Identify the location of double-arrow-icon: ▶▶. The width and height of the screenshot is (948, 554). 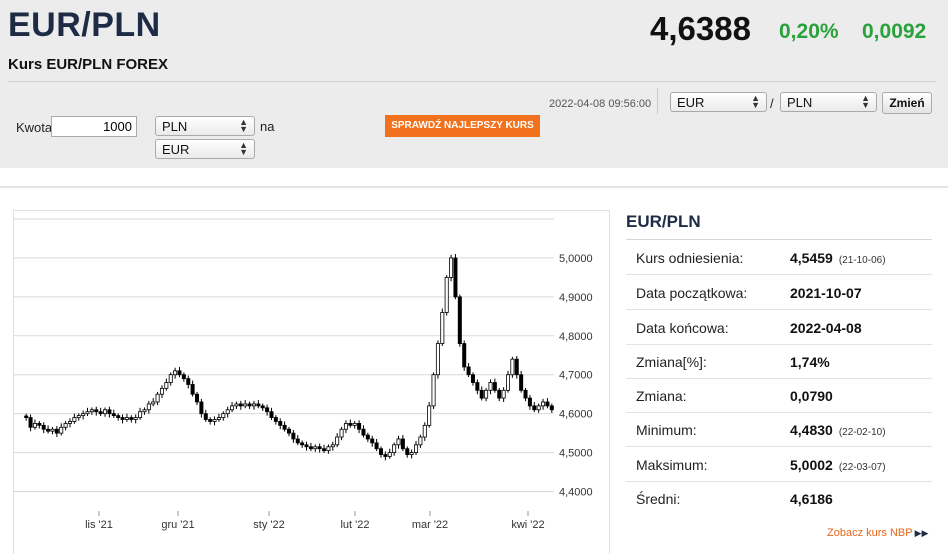
(921, 533).